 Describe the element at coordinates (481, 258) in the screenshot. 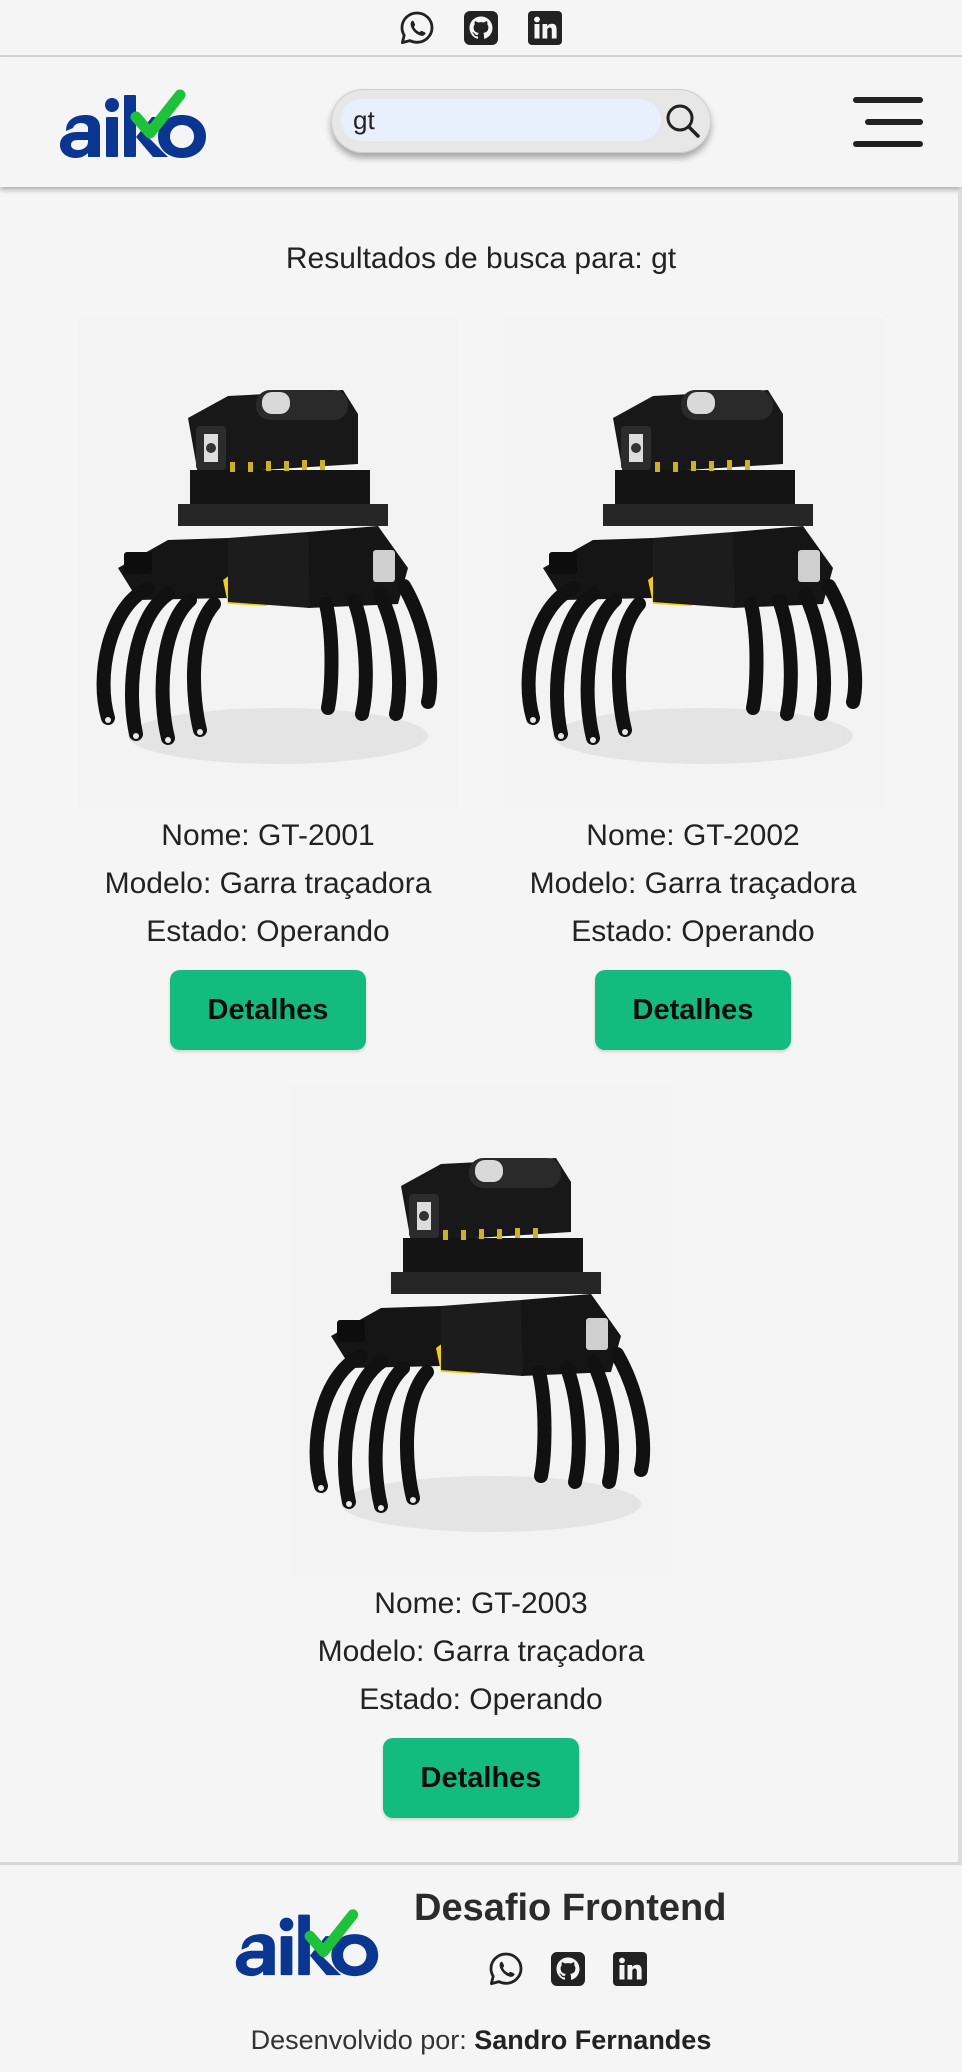

I see `results-title: Resultados de busca para: gt` at that location.